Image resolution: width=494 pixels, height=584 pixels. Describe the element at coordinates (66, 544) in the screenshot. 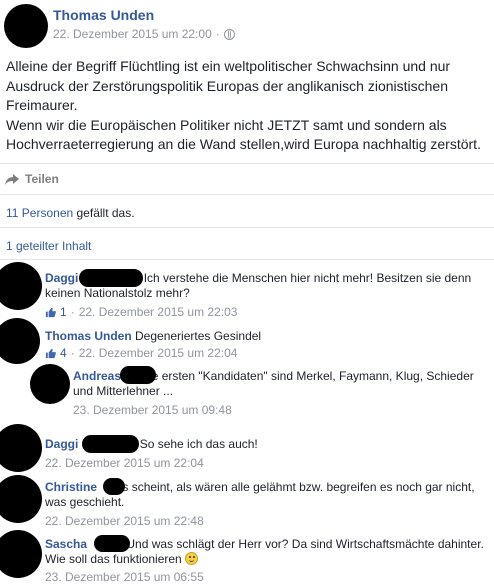

I see `commenter-name: Sascha` at that location.